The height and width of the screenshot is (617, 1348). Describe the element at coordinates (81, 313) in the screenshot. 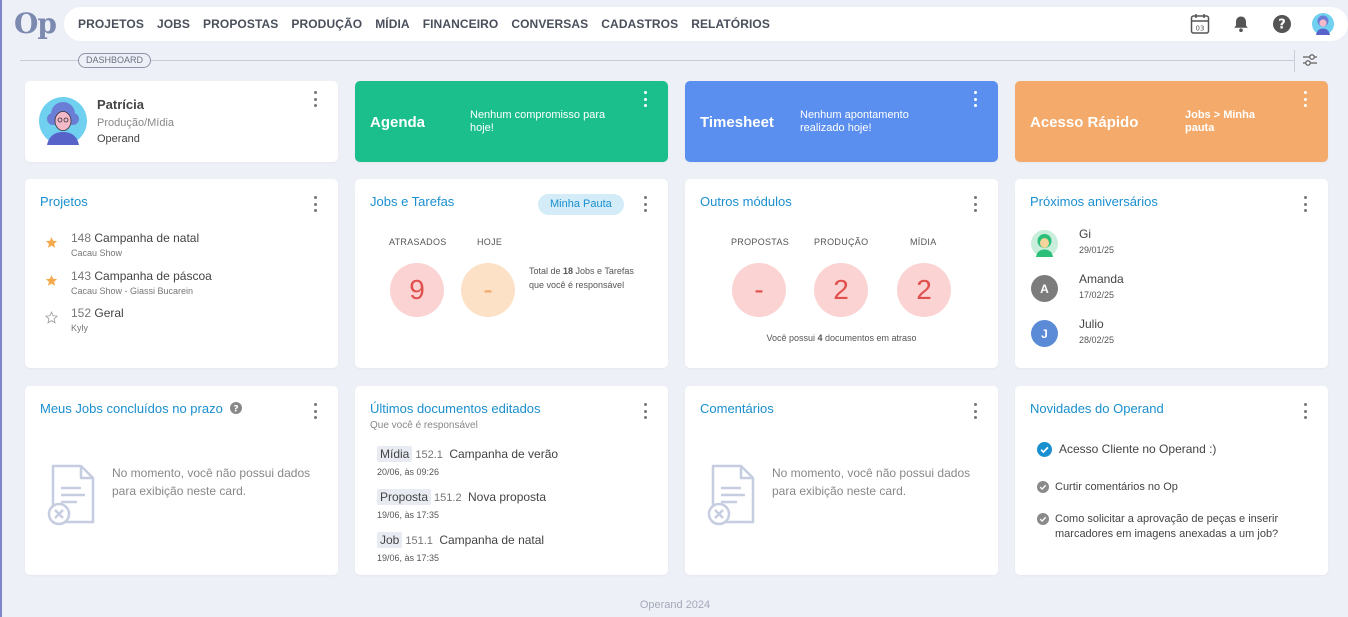

I see `project-number: 152` at that location.